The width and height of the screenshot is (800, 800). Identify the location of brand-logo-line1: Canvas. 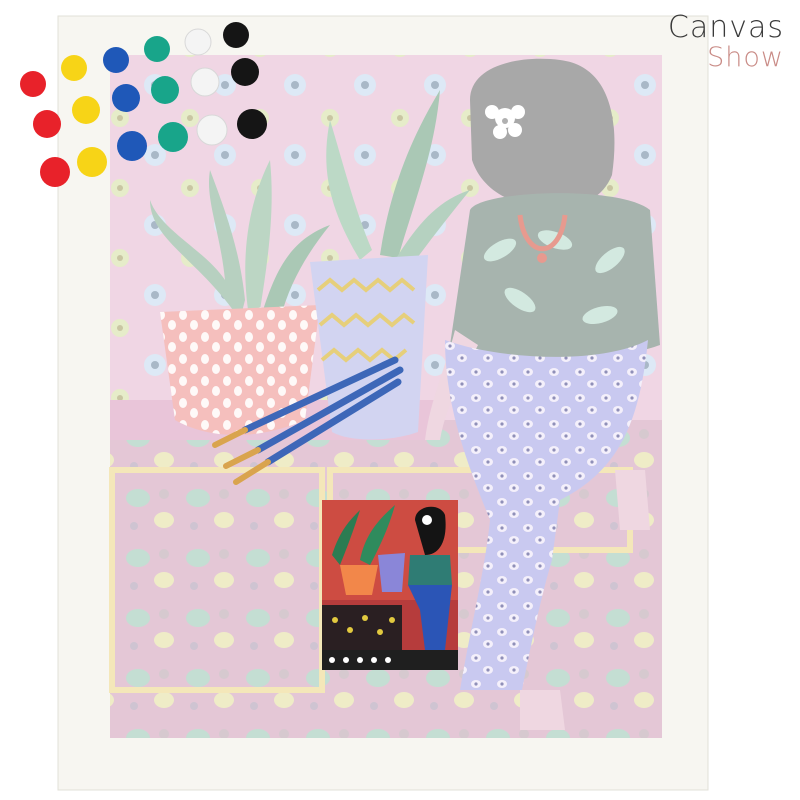
(725, 27).